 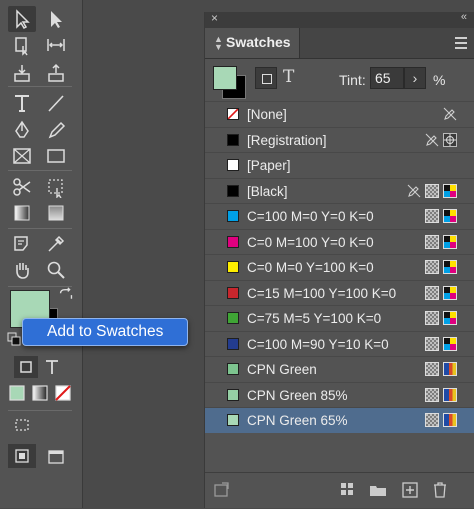 What do you see at coordinates (464, 17) in the screenshot?
I see `collapse-icon: «` at bounding box center [464, 17].